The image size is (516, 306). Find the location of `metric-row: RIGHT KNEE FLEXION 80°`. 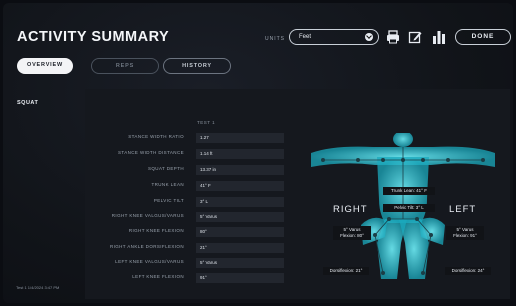

metric-row: RIGHT KNEE FLEXION 80° is located at coordinates (193, 232).